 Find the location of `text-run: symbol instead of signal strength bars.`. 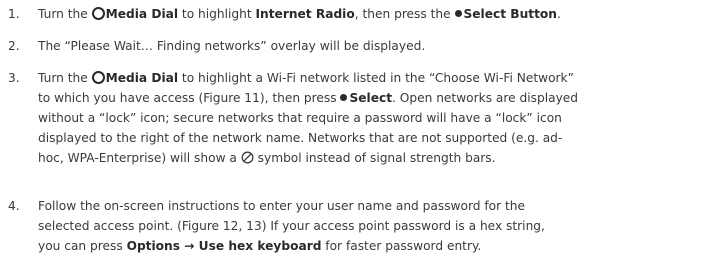

text-run: symbol instead of signal strength bars. is located at coordinates (374, 158).